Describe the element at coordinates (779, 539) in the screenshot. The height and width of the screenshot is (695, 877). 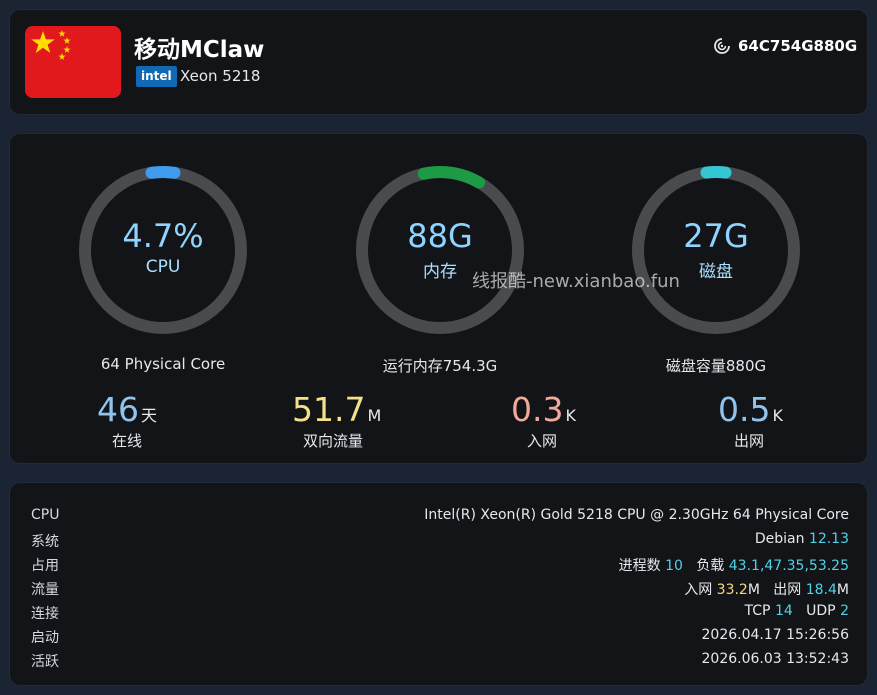
I see `os-name: Debian` at that location.